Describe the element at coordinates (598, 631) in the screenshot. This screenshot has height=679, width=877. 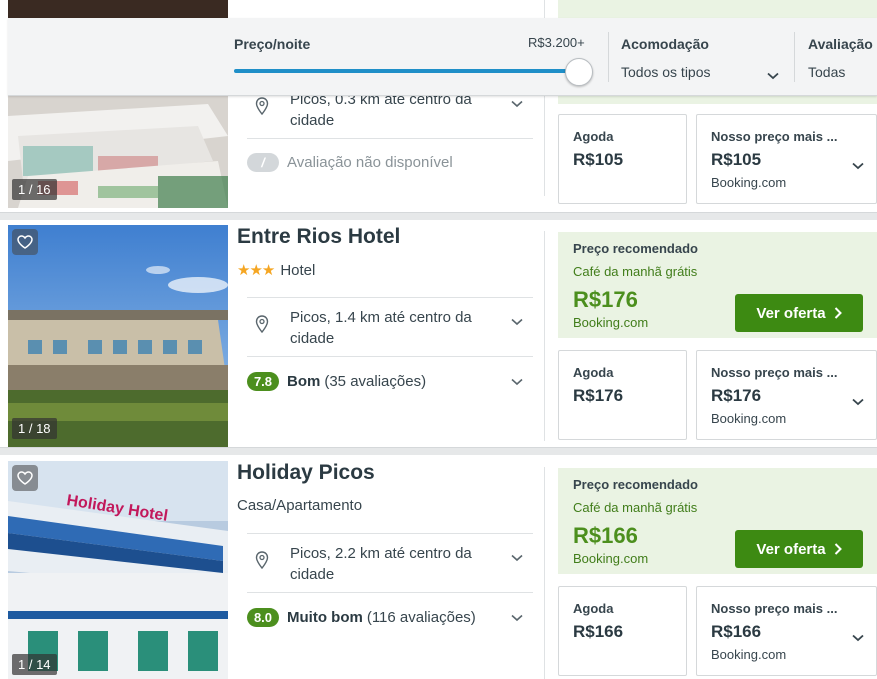
I see `agoda-price: R$166` at that location.